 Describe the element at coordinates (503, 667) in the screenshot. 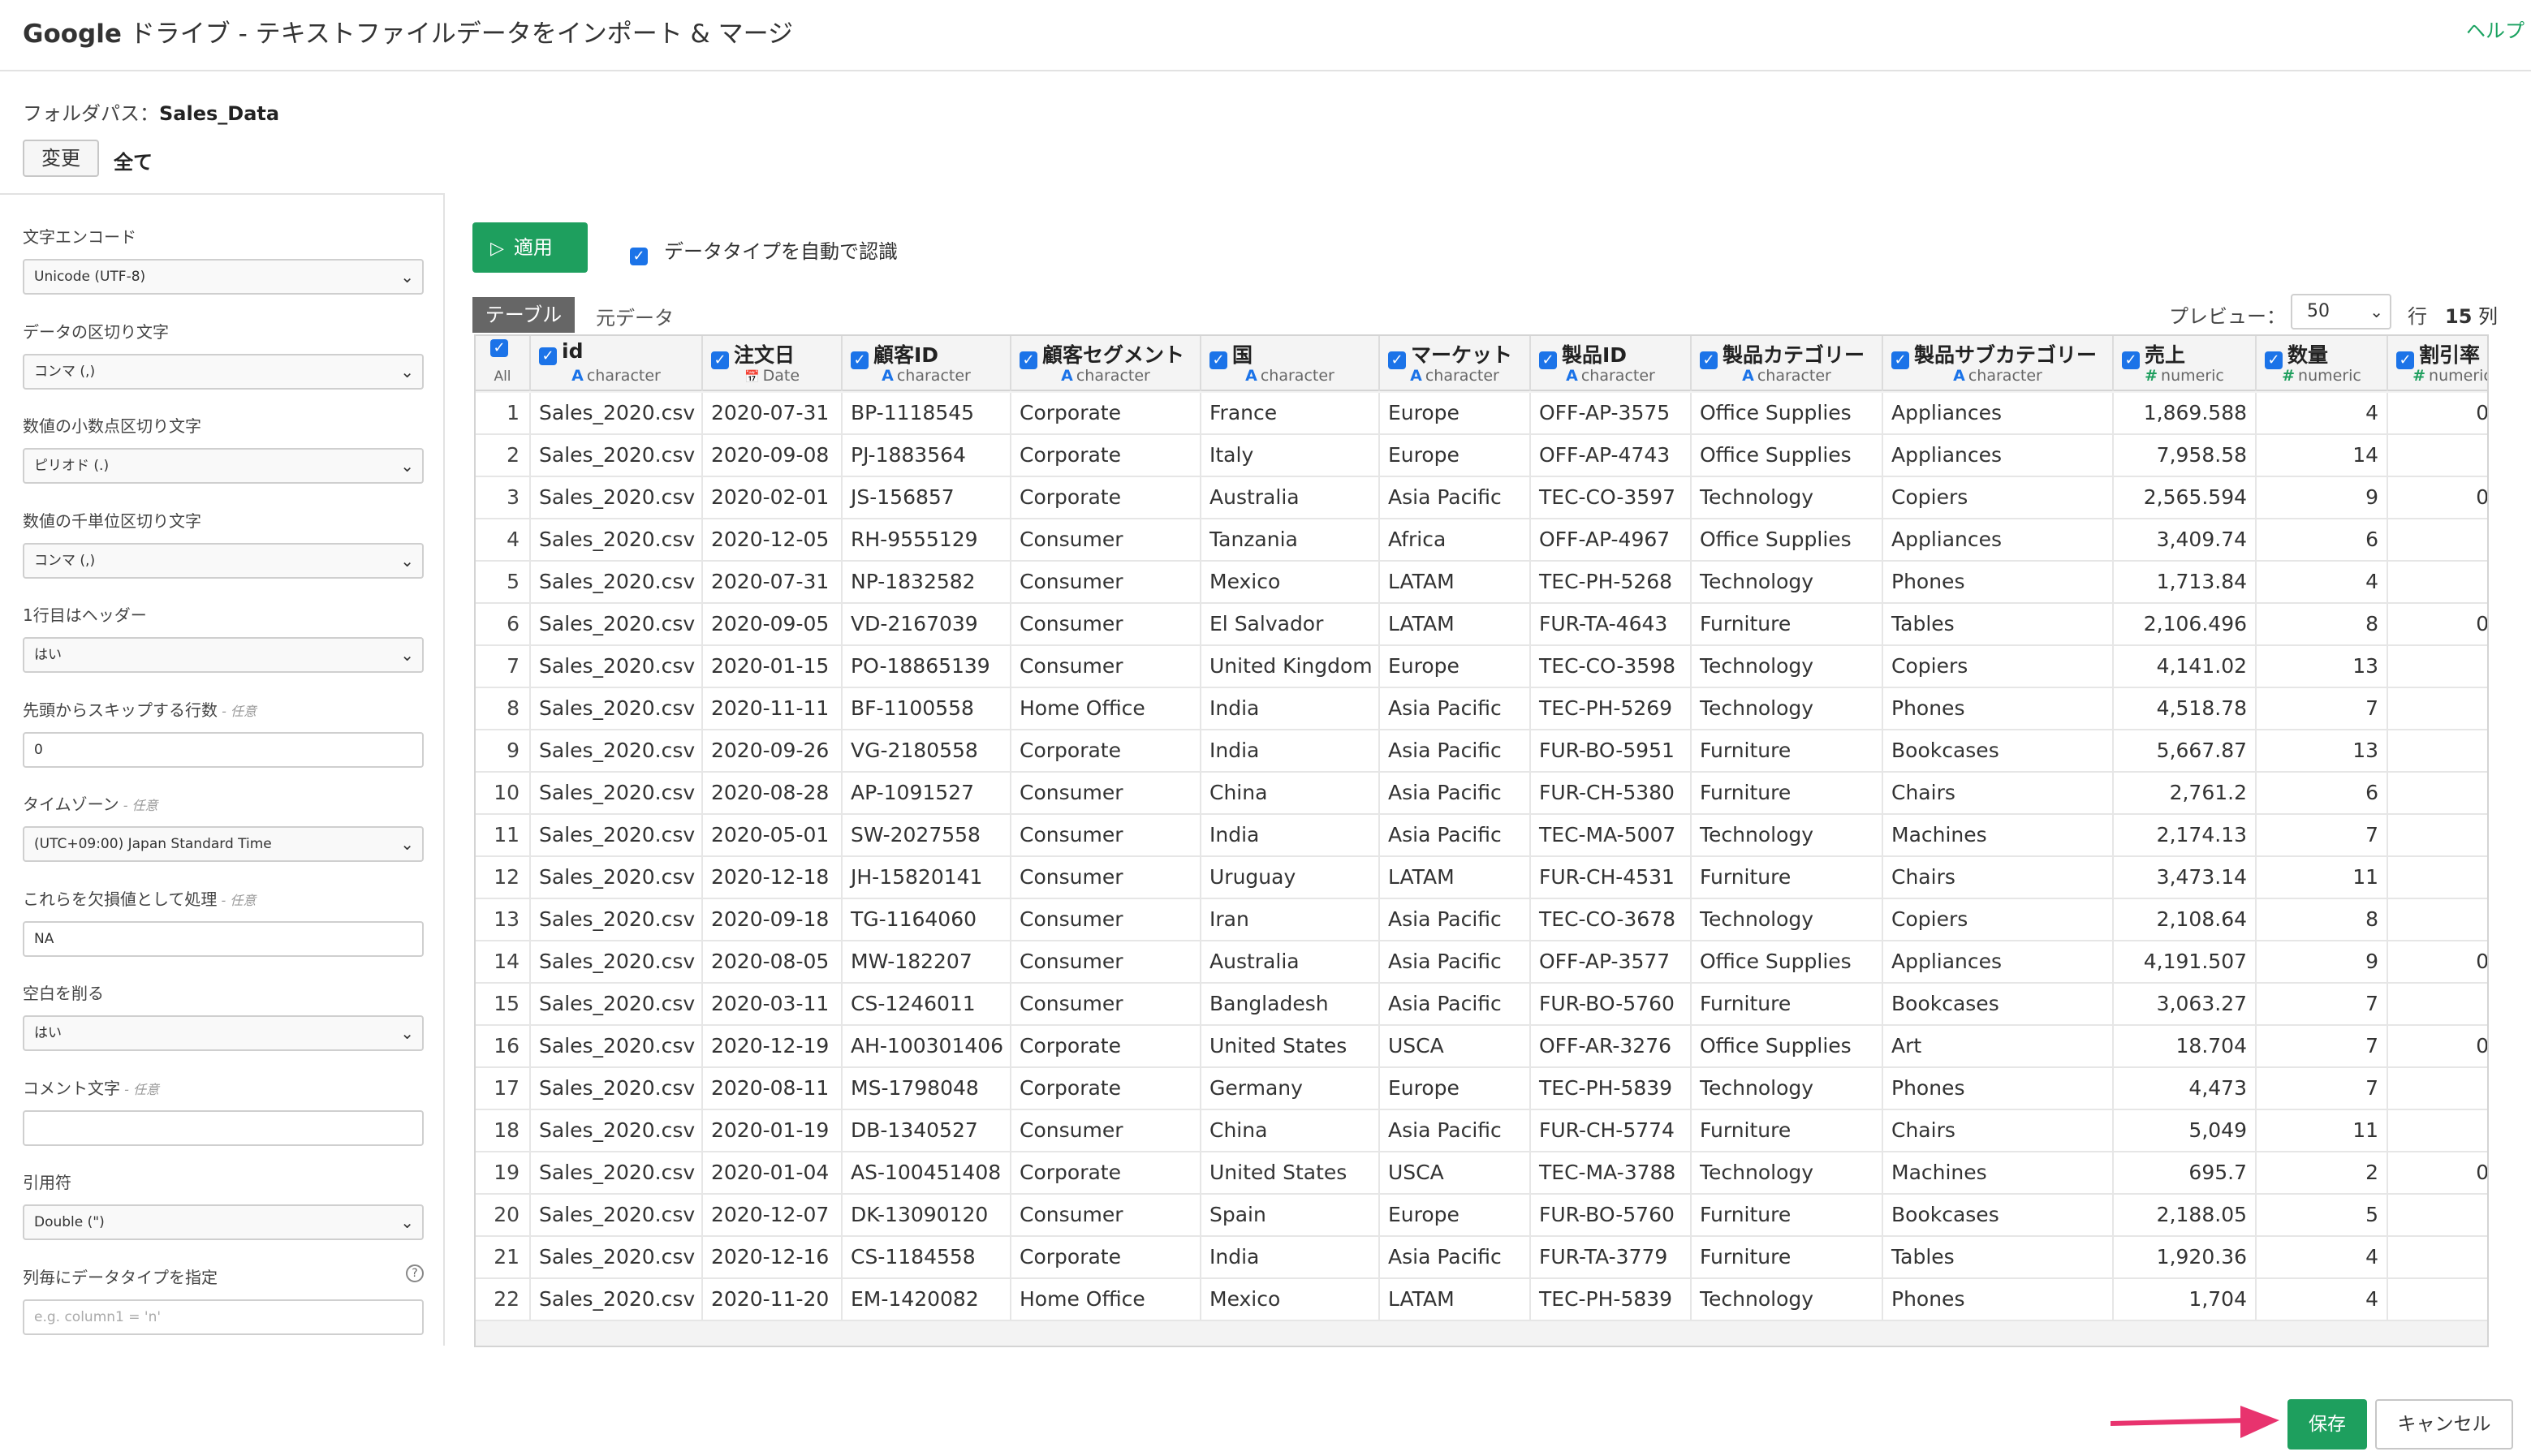

I see `row-index: 7` at that location.